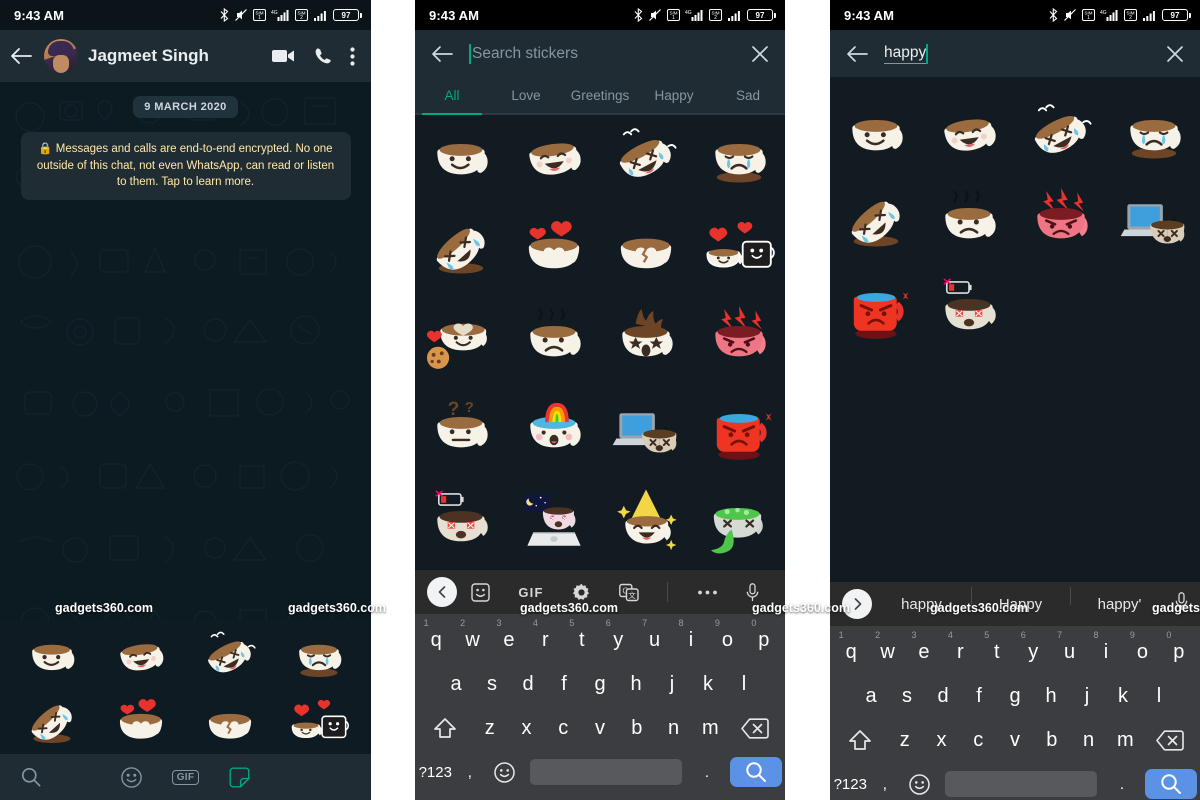 The height and width of the screenshot is (800, 1200). Describe the element at coordinates (564, 684) in the screenshot. I see `key-f: f` at that location.